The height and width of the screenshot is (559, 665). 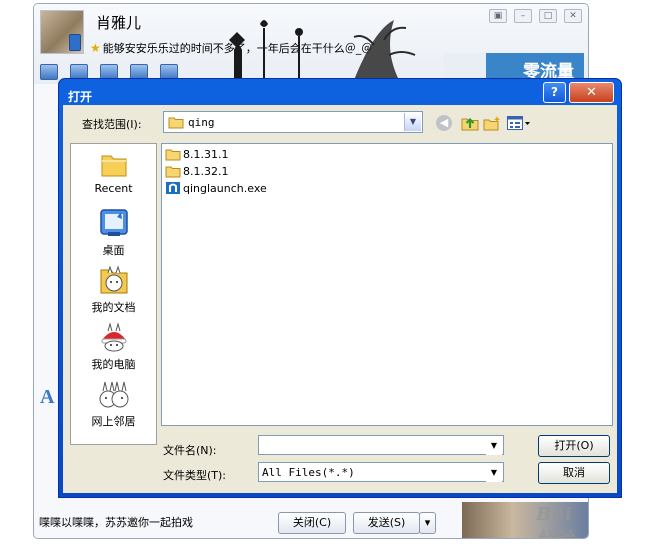 I want to click on place-desktop: 桌面, so click(x=113, y=233).